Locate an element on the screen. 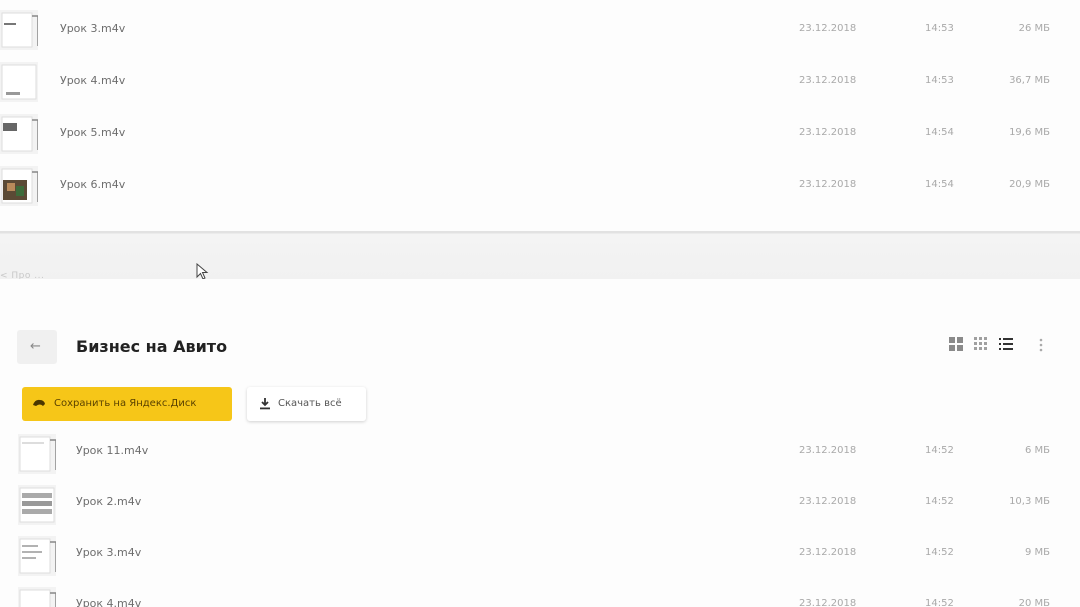  file-row: Урок 3.m4v 23.12.2018 14:52 9 МБ is located at coordinates (540, 558).